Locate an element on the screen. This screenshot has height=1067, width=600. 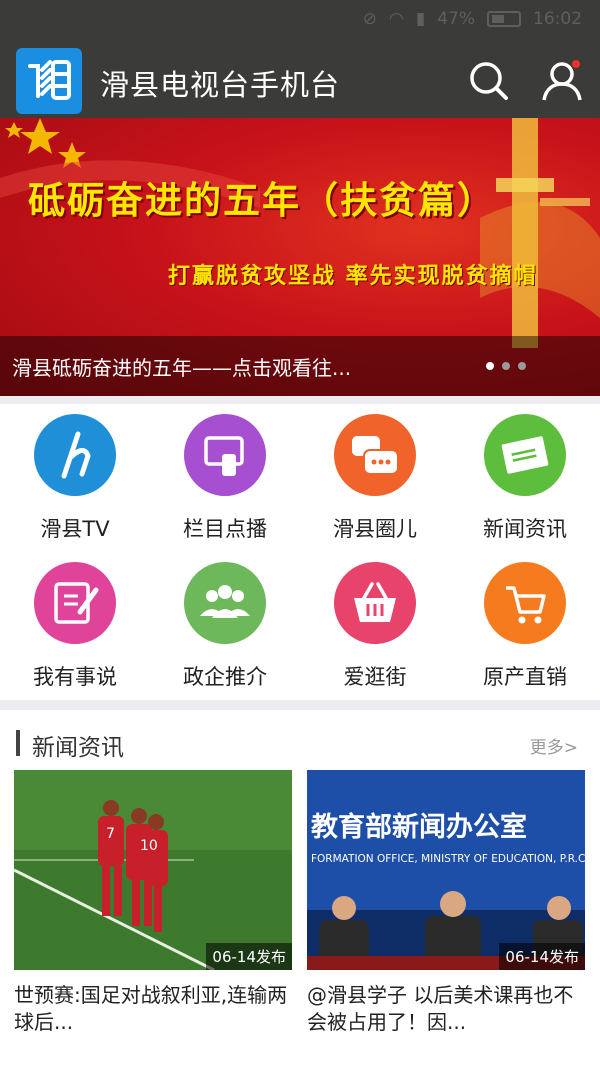
alarm-icon: ⊘ is located at coordinates (369, 19).